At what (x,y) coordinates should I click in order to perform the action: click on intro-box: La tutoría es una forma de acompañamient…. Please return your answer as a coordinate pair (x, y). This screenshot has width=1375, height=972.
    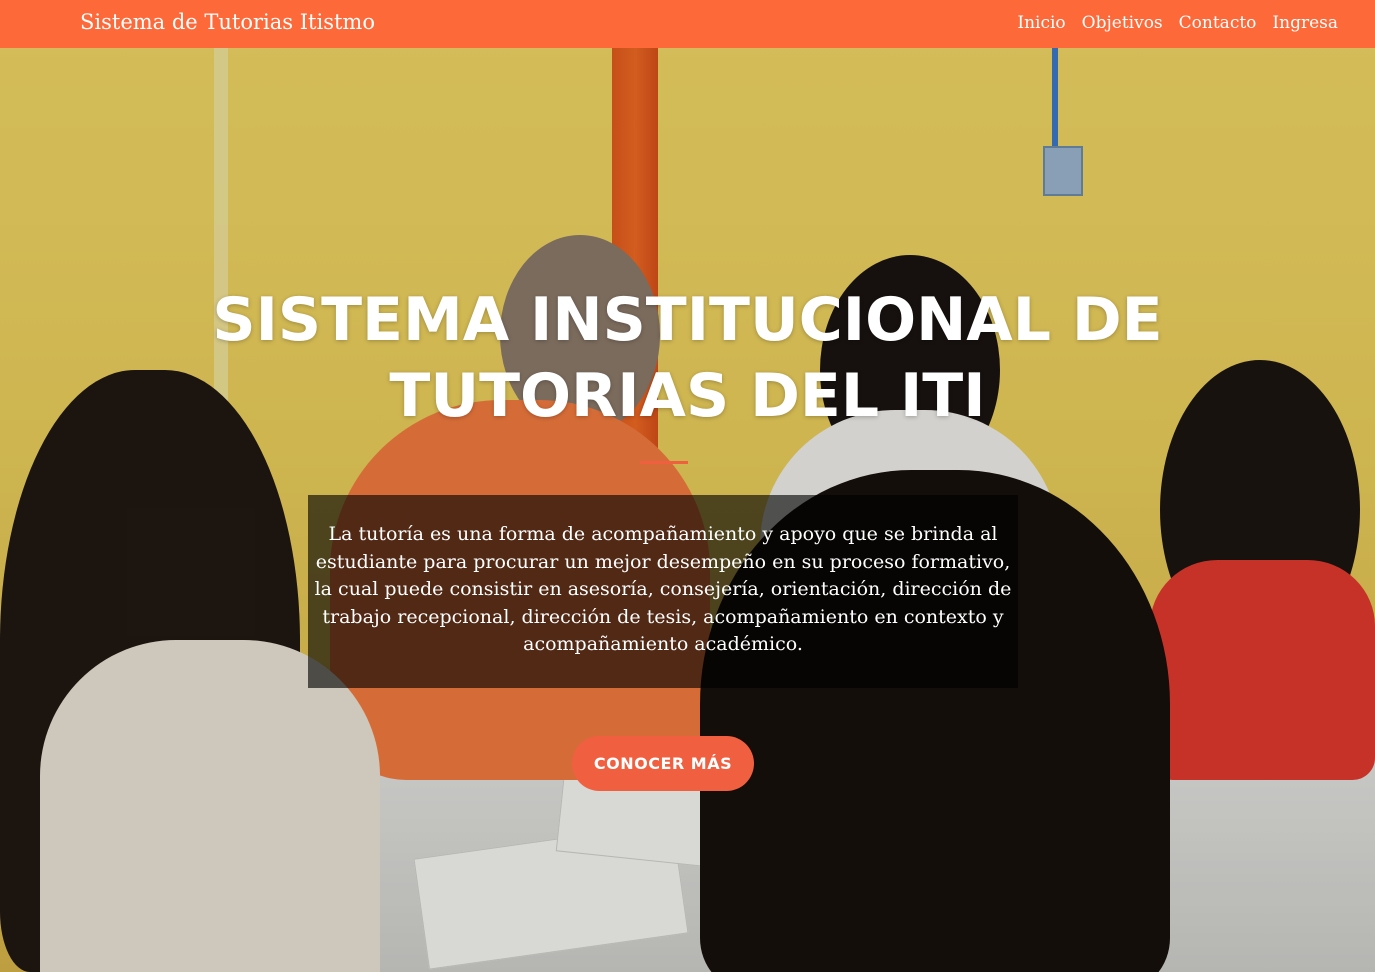
    Looking at the image, I should click on (663, 591).